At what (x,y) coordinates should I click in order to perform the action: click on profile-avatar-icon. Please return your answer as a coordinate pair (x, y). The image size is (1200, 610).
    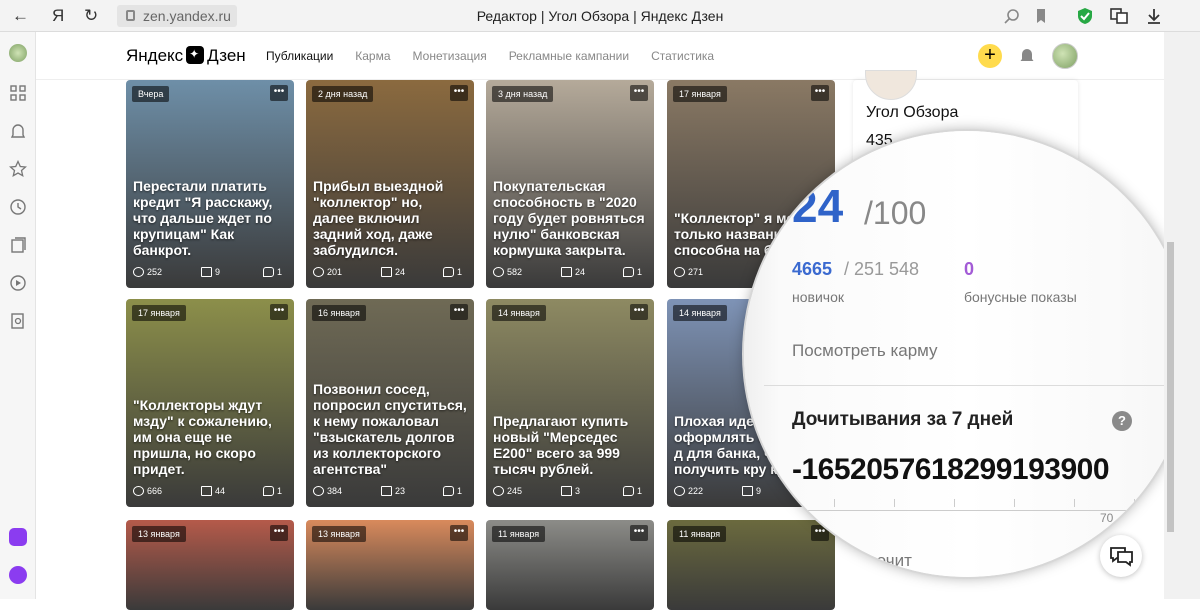
    Looking at the image, I should click on (18, 53).